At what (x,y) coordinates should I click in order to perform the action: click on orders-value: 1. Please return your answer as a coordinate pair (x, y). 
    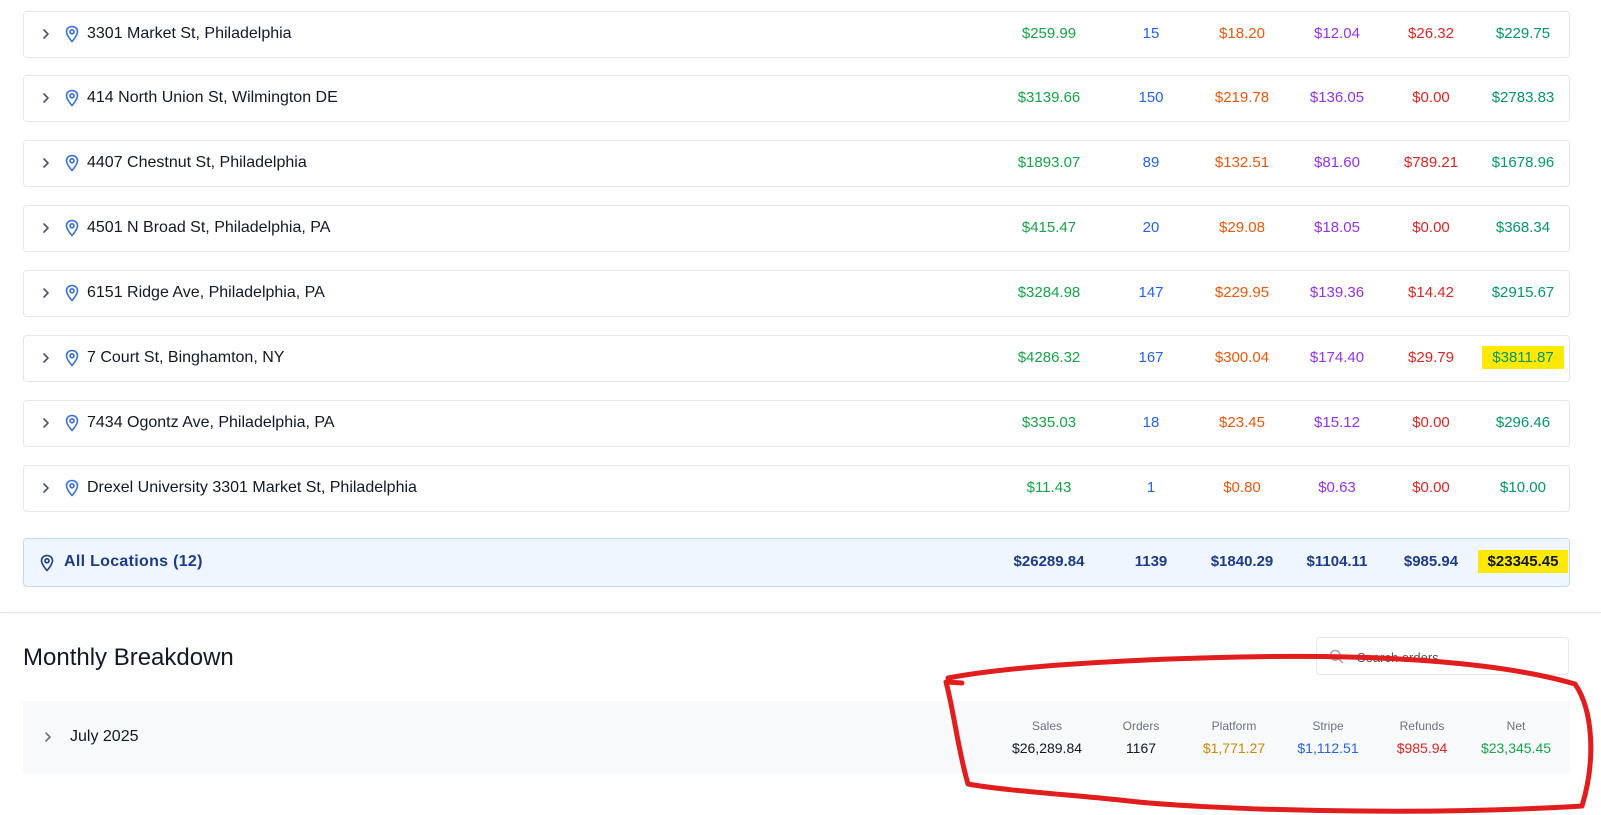
    Looking at the image, I should click on (1151, 487).